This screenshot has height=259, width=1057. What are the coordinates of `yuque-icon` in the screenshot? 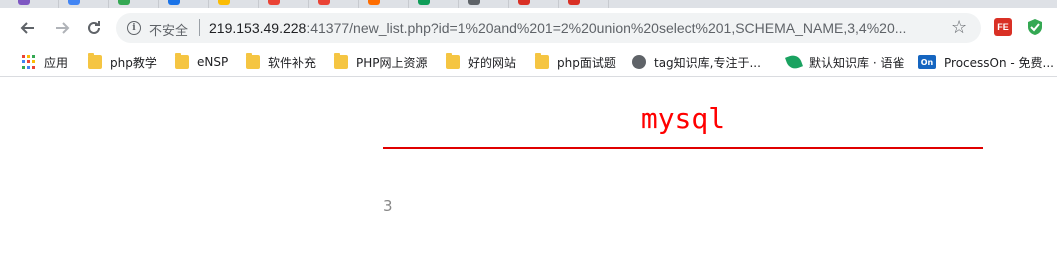 It's located at (794, 62).